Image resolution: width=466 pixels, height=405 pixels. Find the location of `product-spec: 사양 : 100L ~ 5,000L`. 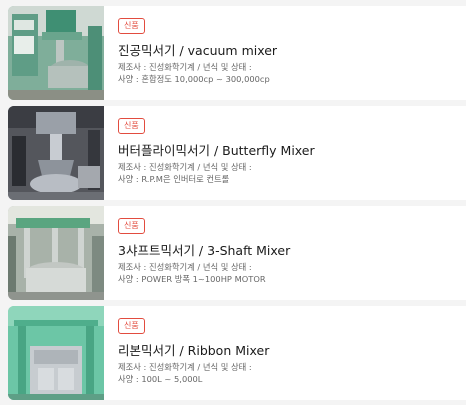

product-spec: 사양 : 100L ~ 5,000L is located at coordinates (160, 379).